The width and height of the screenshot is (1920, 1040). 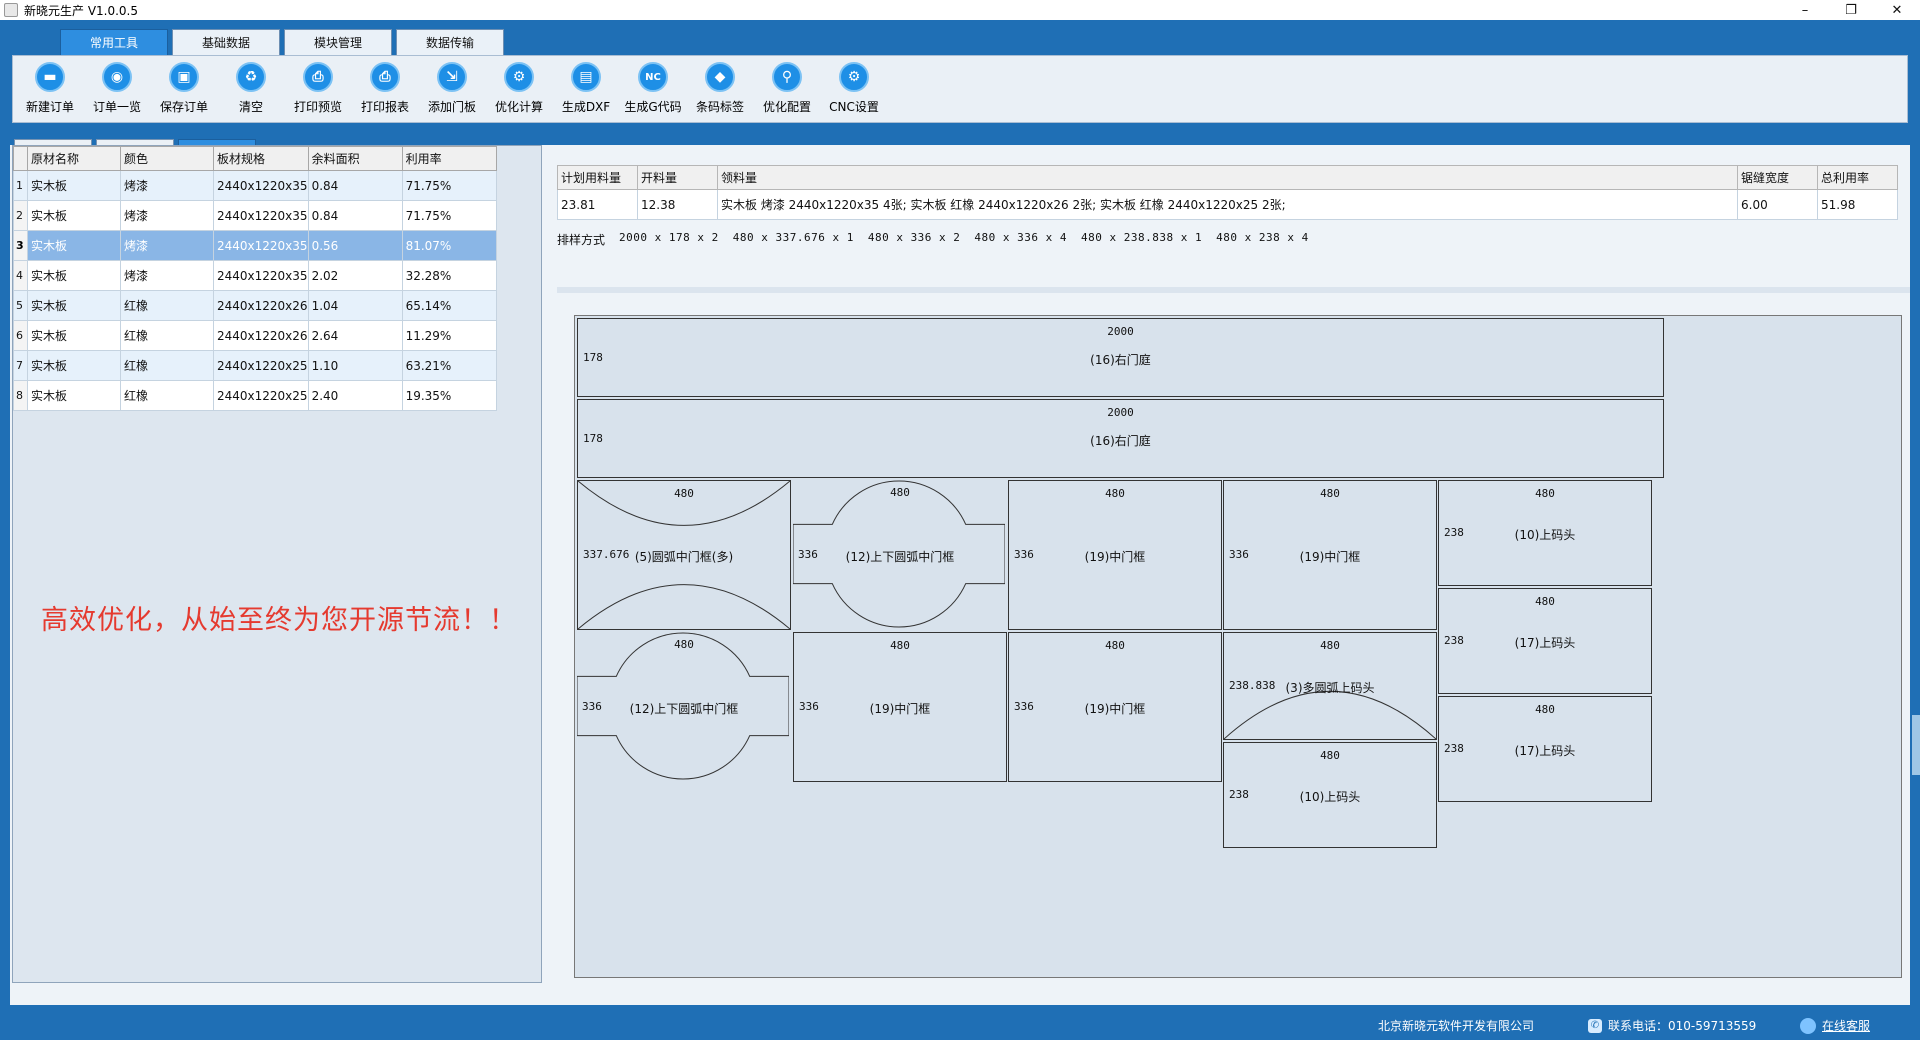 I want to click on total-utilization-cell: 51.98, so click(x=1857, y=204).